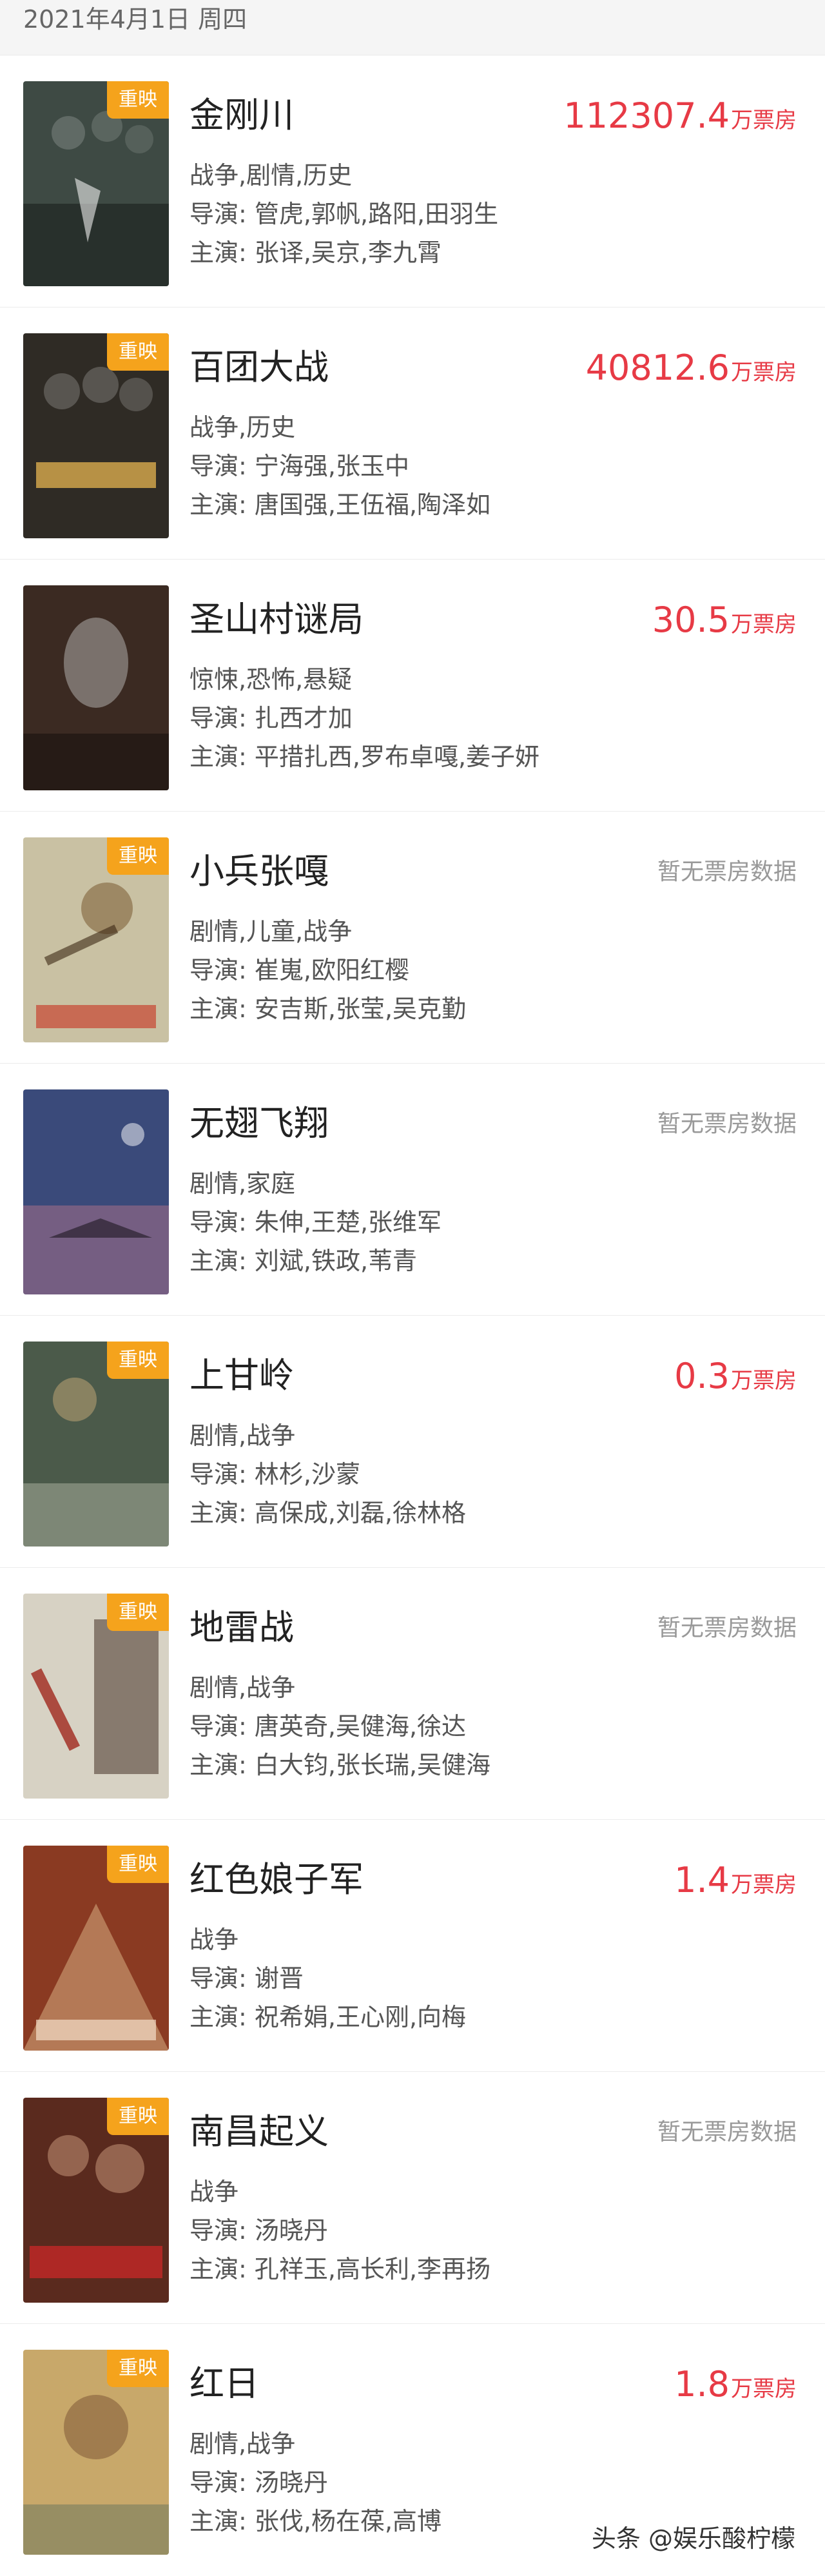 The width and height of the screenshot is (825, 2576). What do you see at coordinates (693, 2536) in the screenshot?
I see `watermark-text: 头条 @娱乐酸柠檬` at bounding box center [693, 2536].